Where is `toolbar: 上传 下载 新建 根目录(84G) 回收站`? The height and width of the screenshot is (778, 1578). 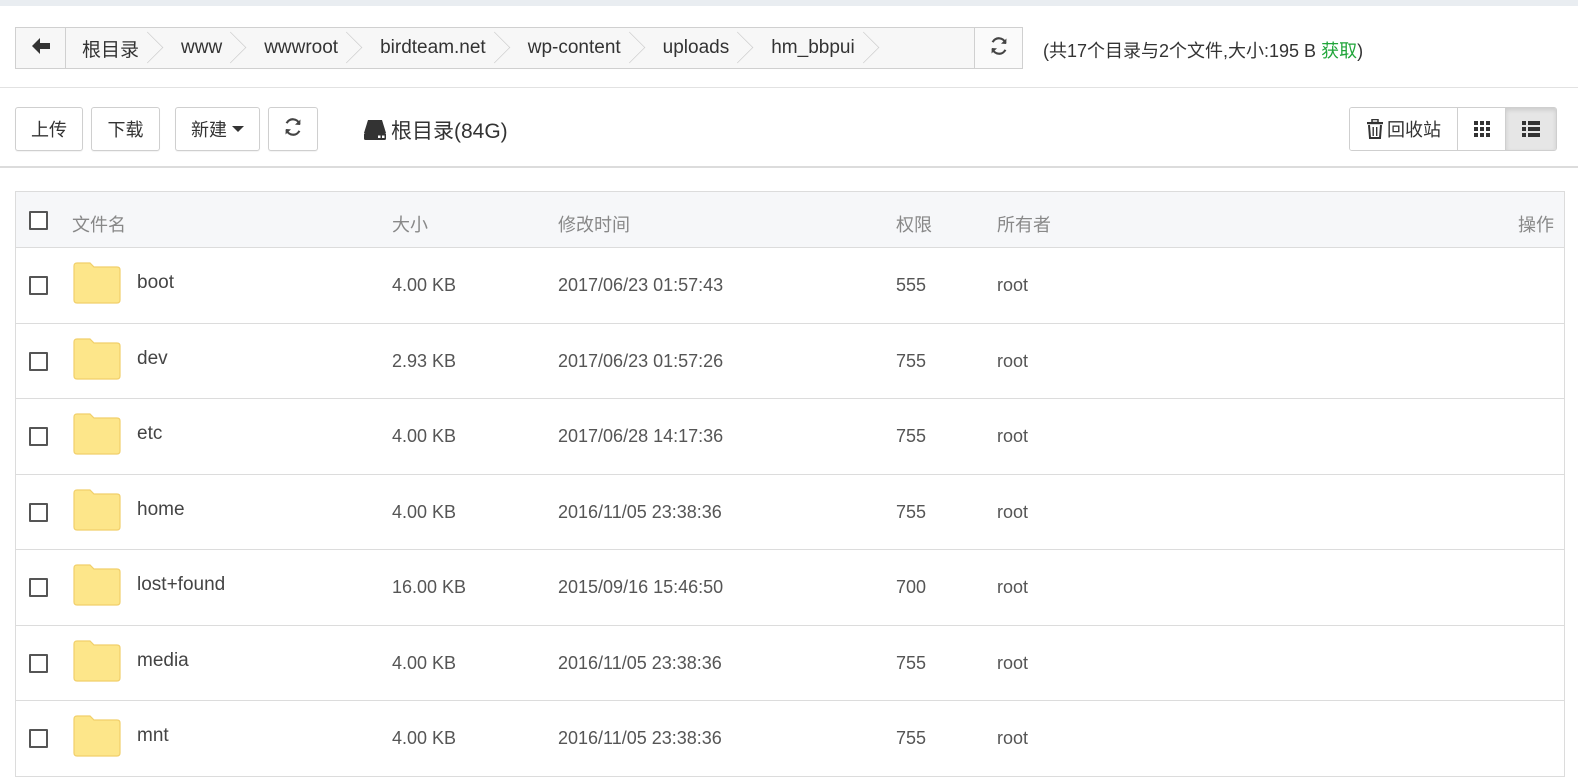 toolbar: 上传 下载 新建 根目录(84G) 回收站 is located at coordinates (789, 128).